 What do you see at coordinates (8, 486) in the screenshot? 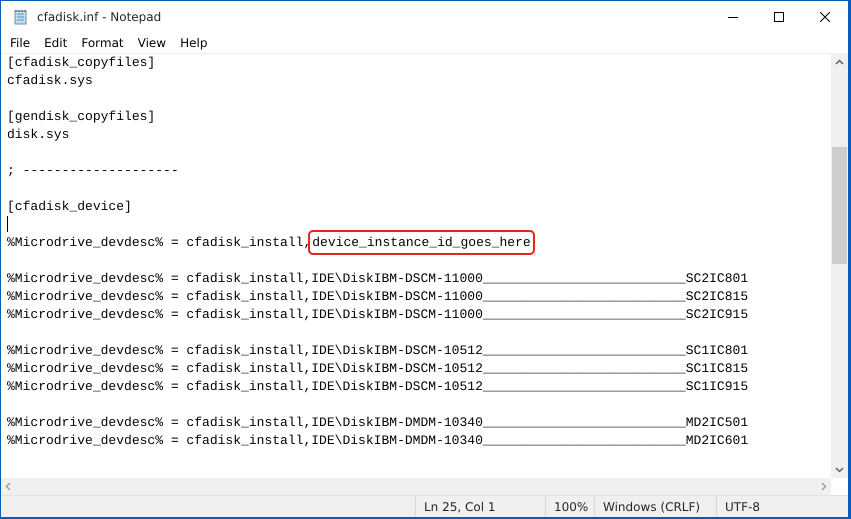
I see `scroll-left-icon` at bounding box center [8, 486].